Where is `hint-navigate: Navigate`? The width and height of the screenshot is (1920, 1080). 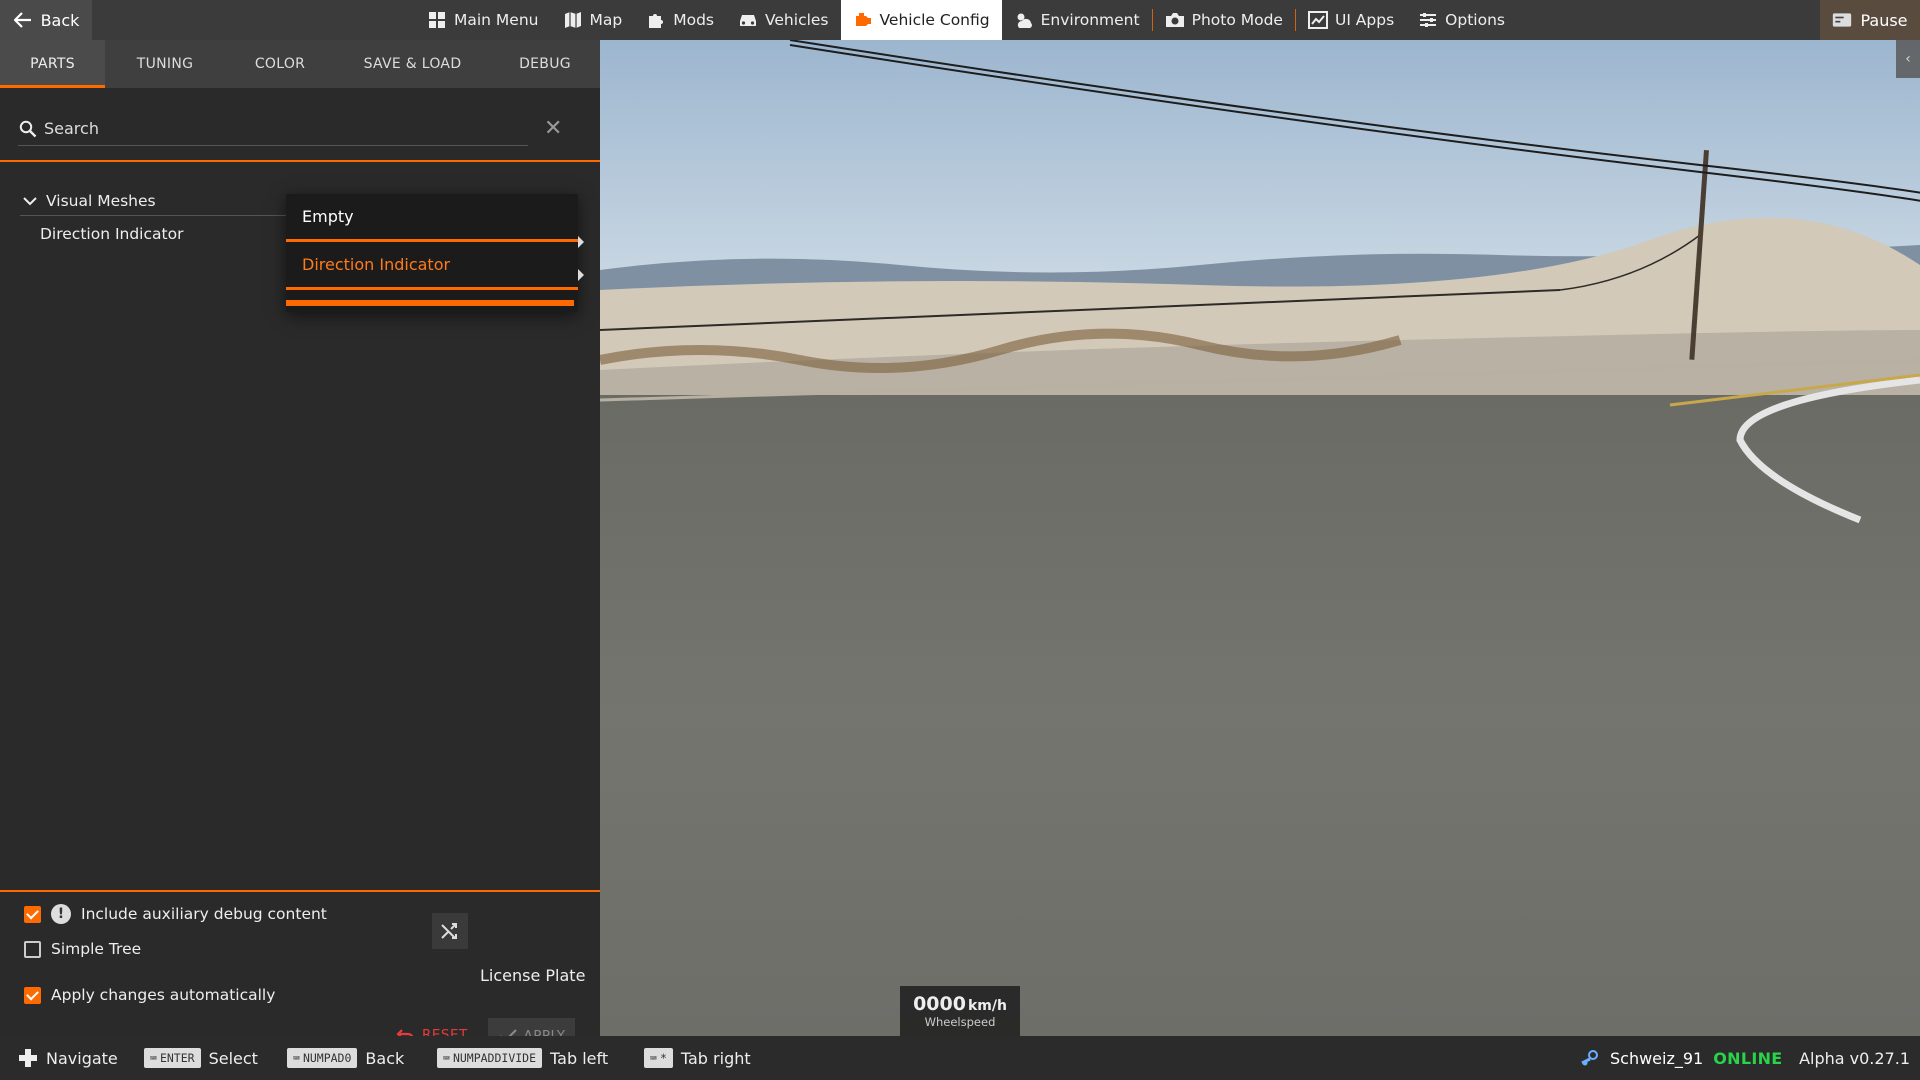 hint-navigate: Navigate is located at coordinates (68, 1058).